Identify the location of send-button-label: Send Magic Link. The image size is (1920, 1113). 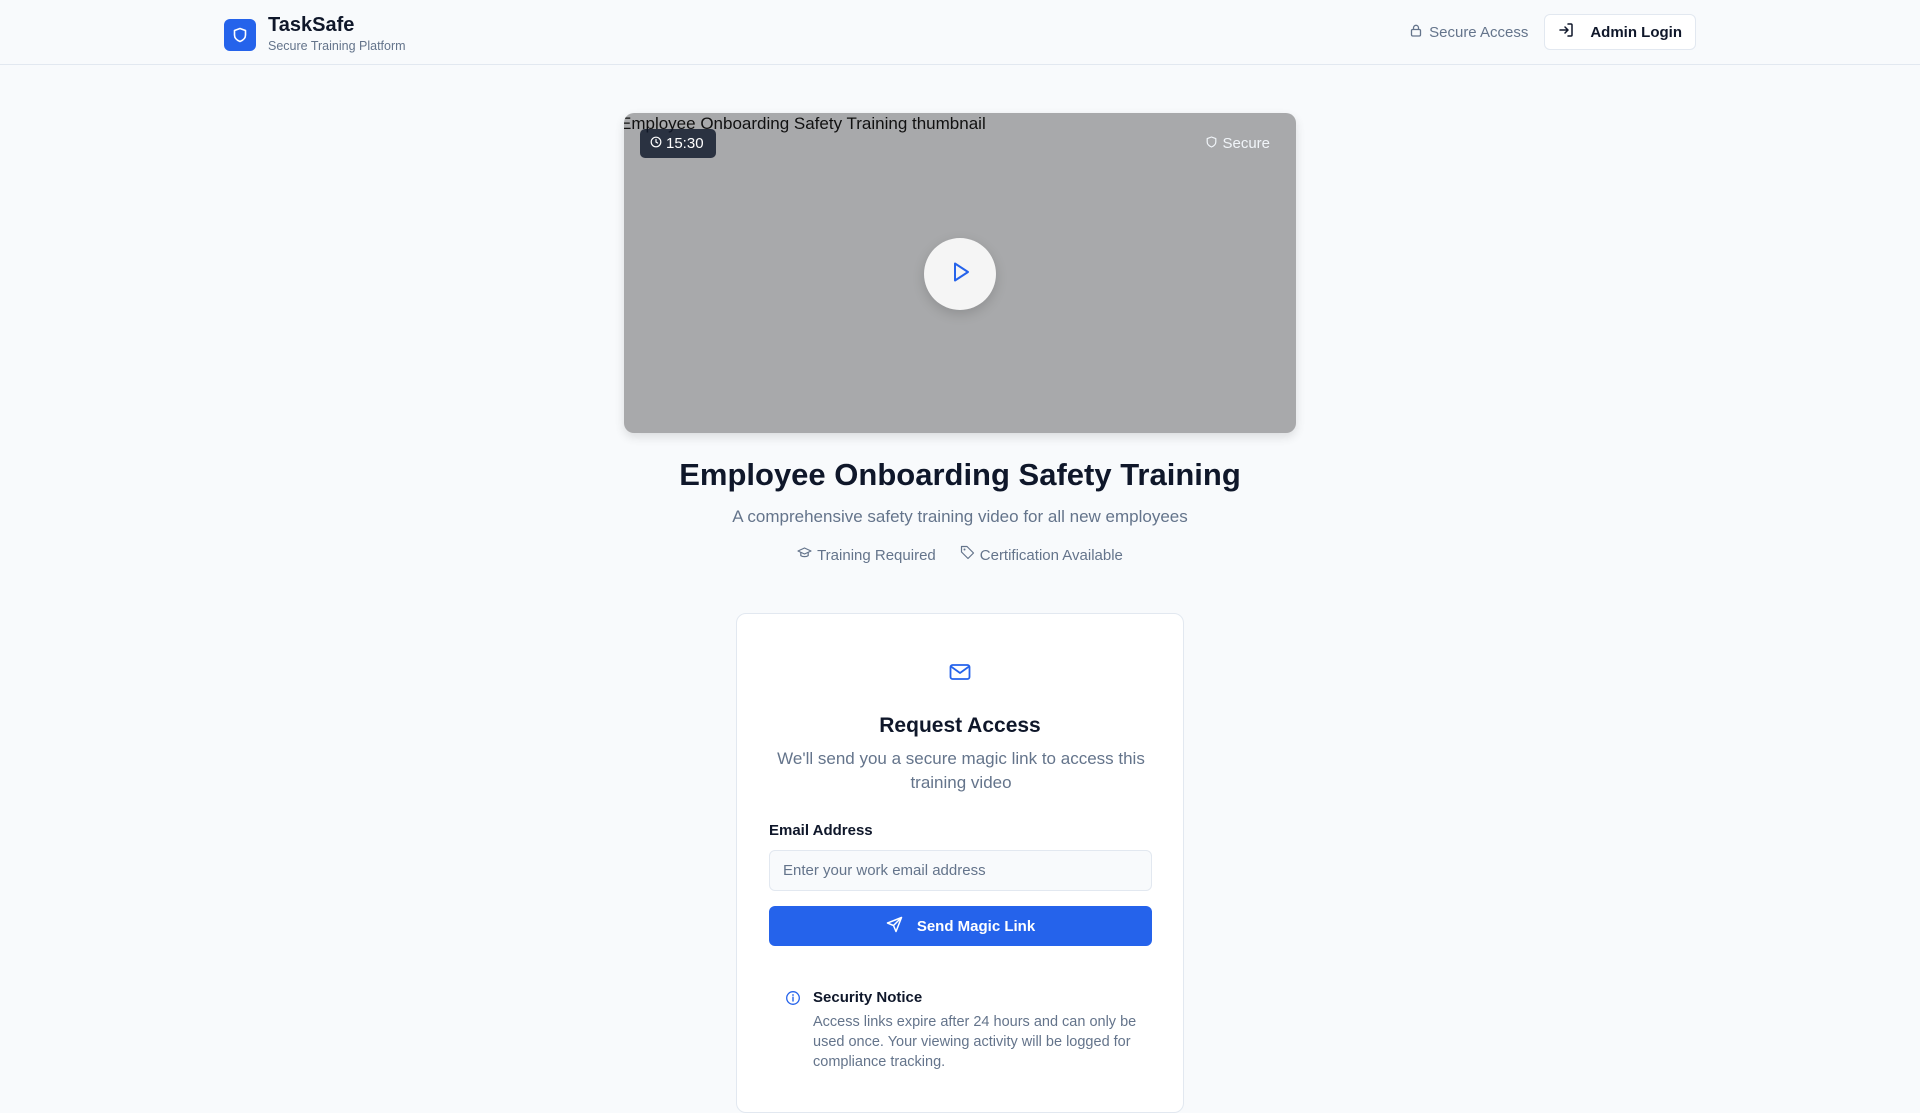
(976, 926).